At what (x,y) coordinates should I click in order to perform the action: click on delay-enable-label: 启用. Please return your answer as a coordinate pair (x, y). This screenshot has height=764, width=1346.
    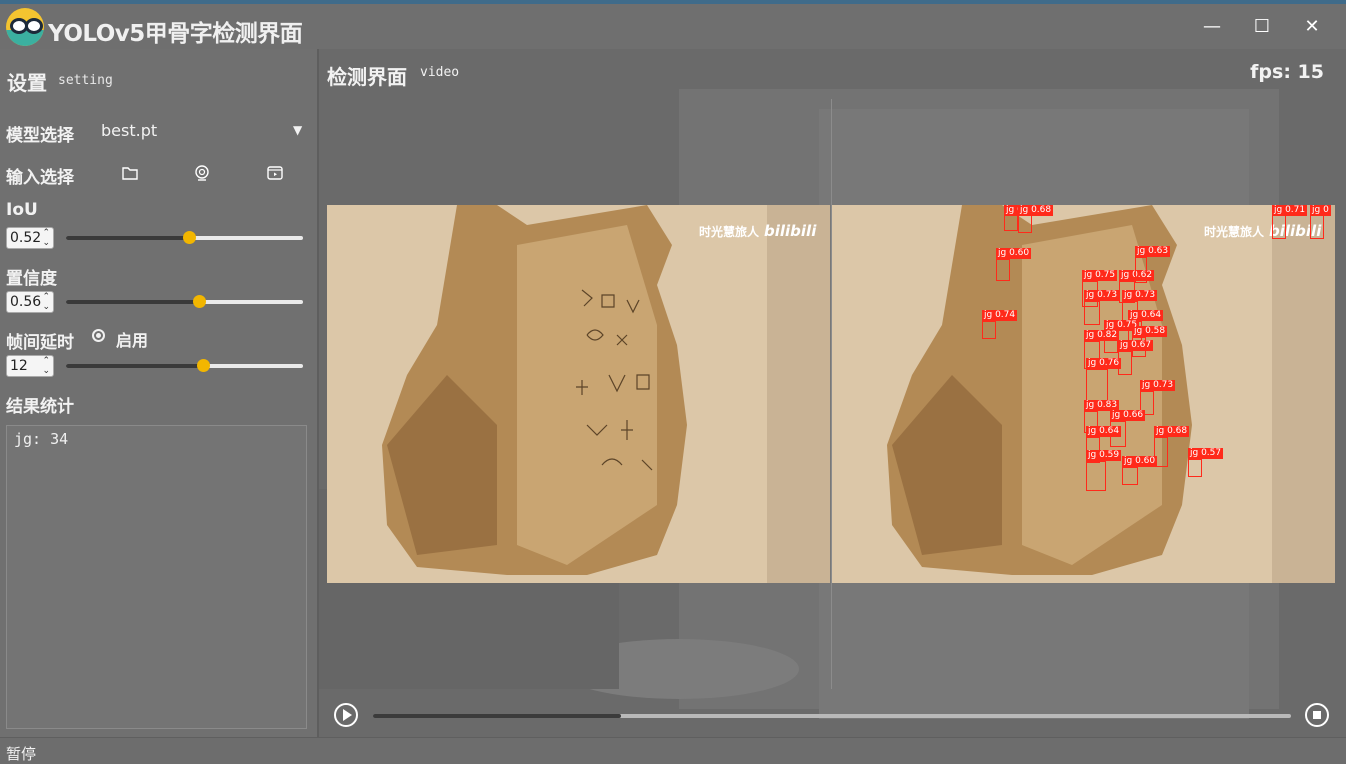
    Looking at the image, I should click on (132, 339).